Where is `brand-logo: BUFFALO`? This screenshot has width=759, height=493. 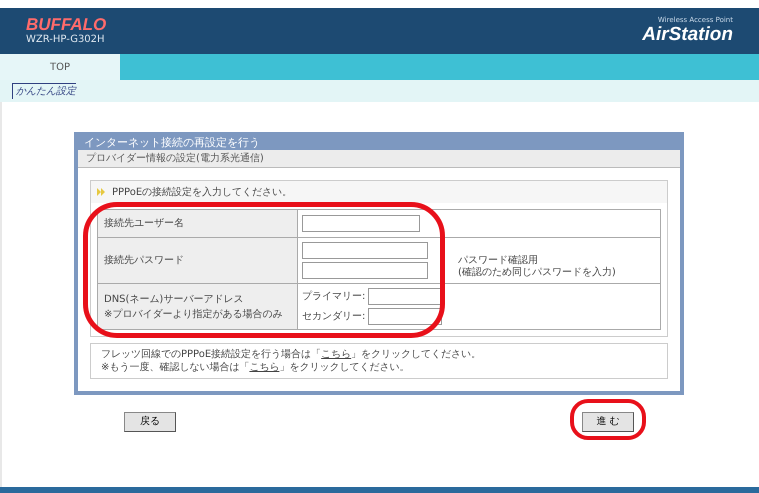
brand-logo: BUFFALO is located at coordinates (66, 25).